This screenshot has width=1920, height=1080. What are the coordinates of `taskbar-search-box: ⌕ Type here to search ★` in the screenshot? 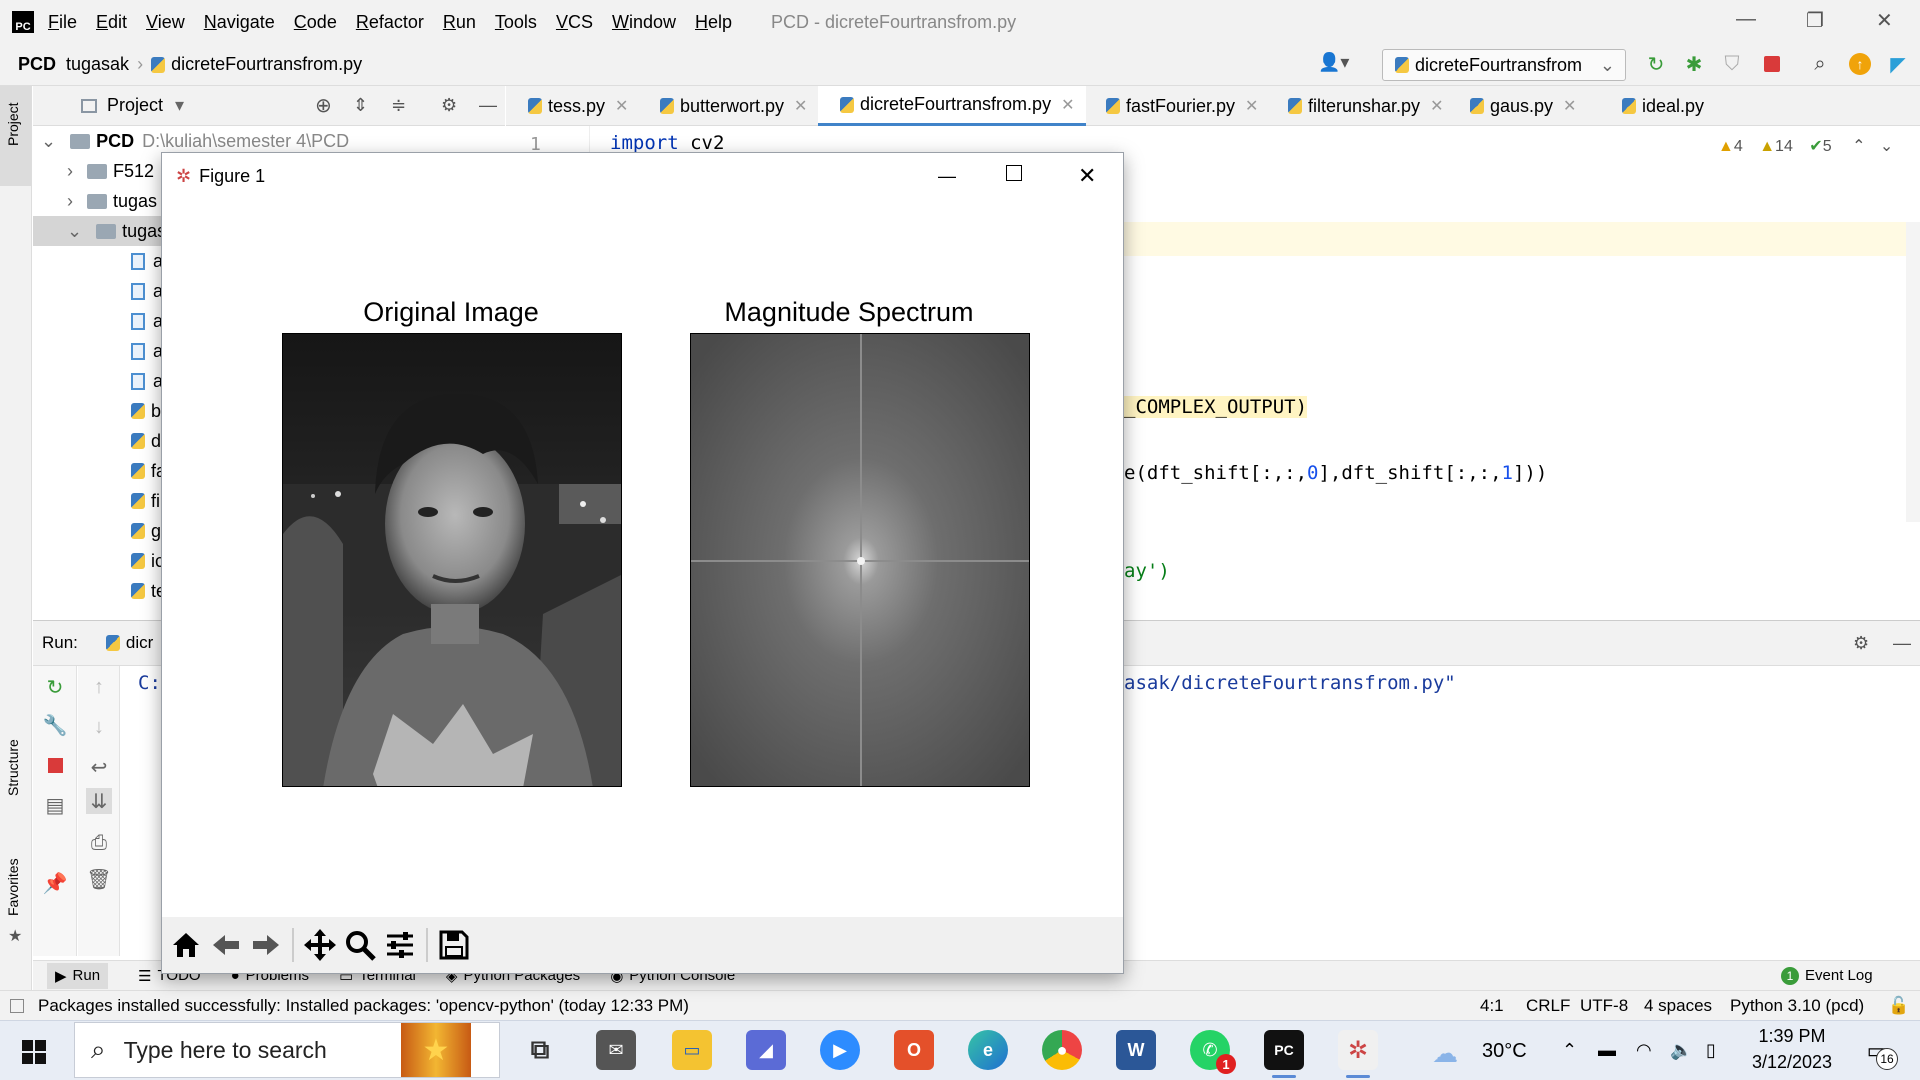 It's located at (287, 1050).